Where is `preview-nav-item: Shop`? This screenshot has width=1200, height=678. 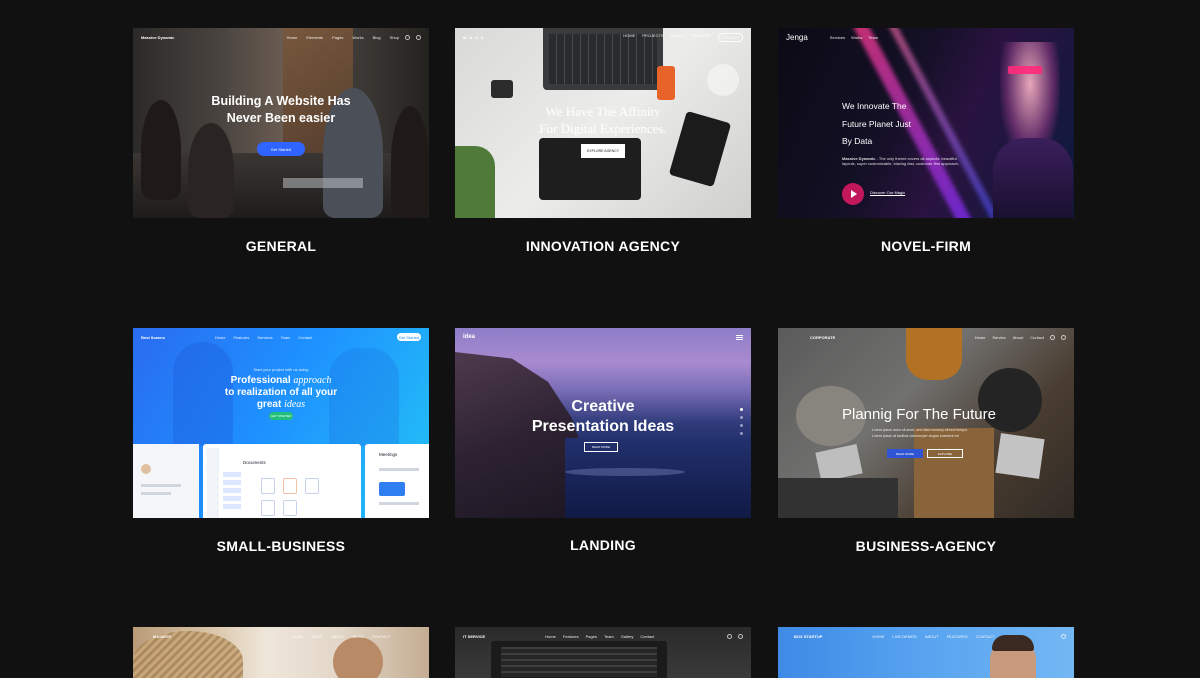 preview-nav-item: Shop is located at coordinates (394, 37).